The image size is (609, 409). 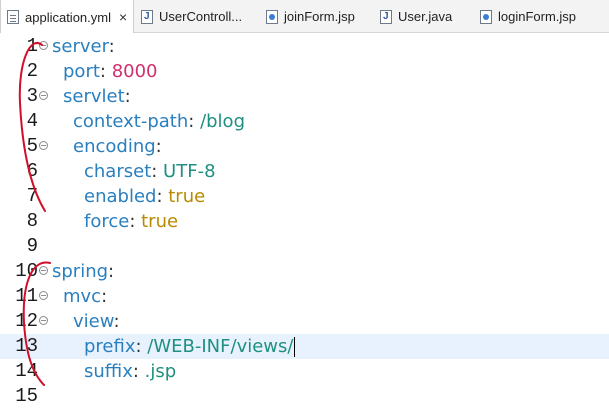 What do you see at coordinates (160, 371) in the screenshot?
I see `yaml-value: .jsp` at bounding box center [160, 371].